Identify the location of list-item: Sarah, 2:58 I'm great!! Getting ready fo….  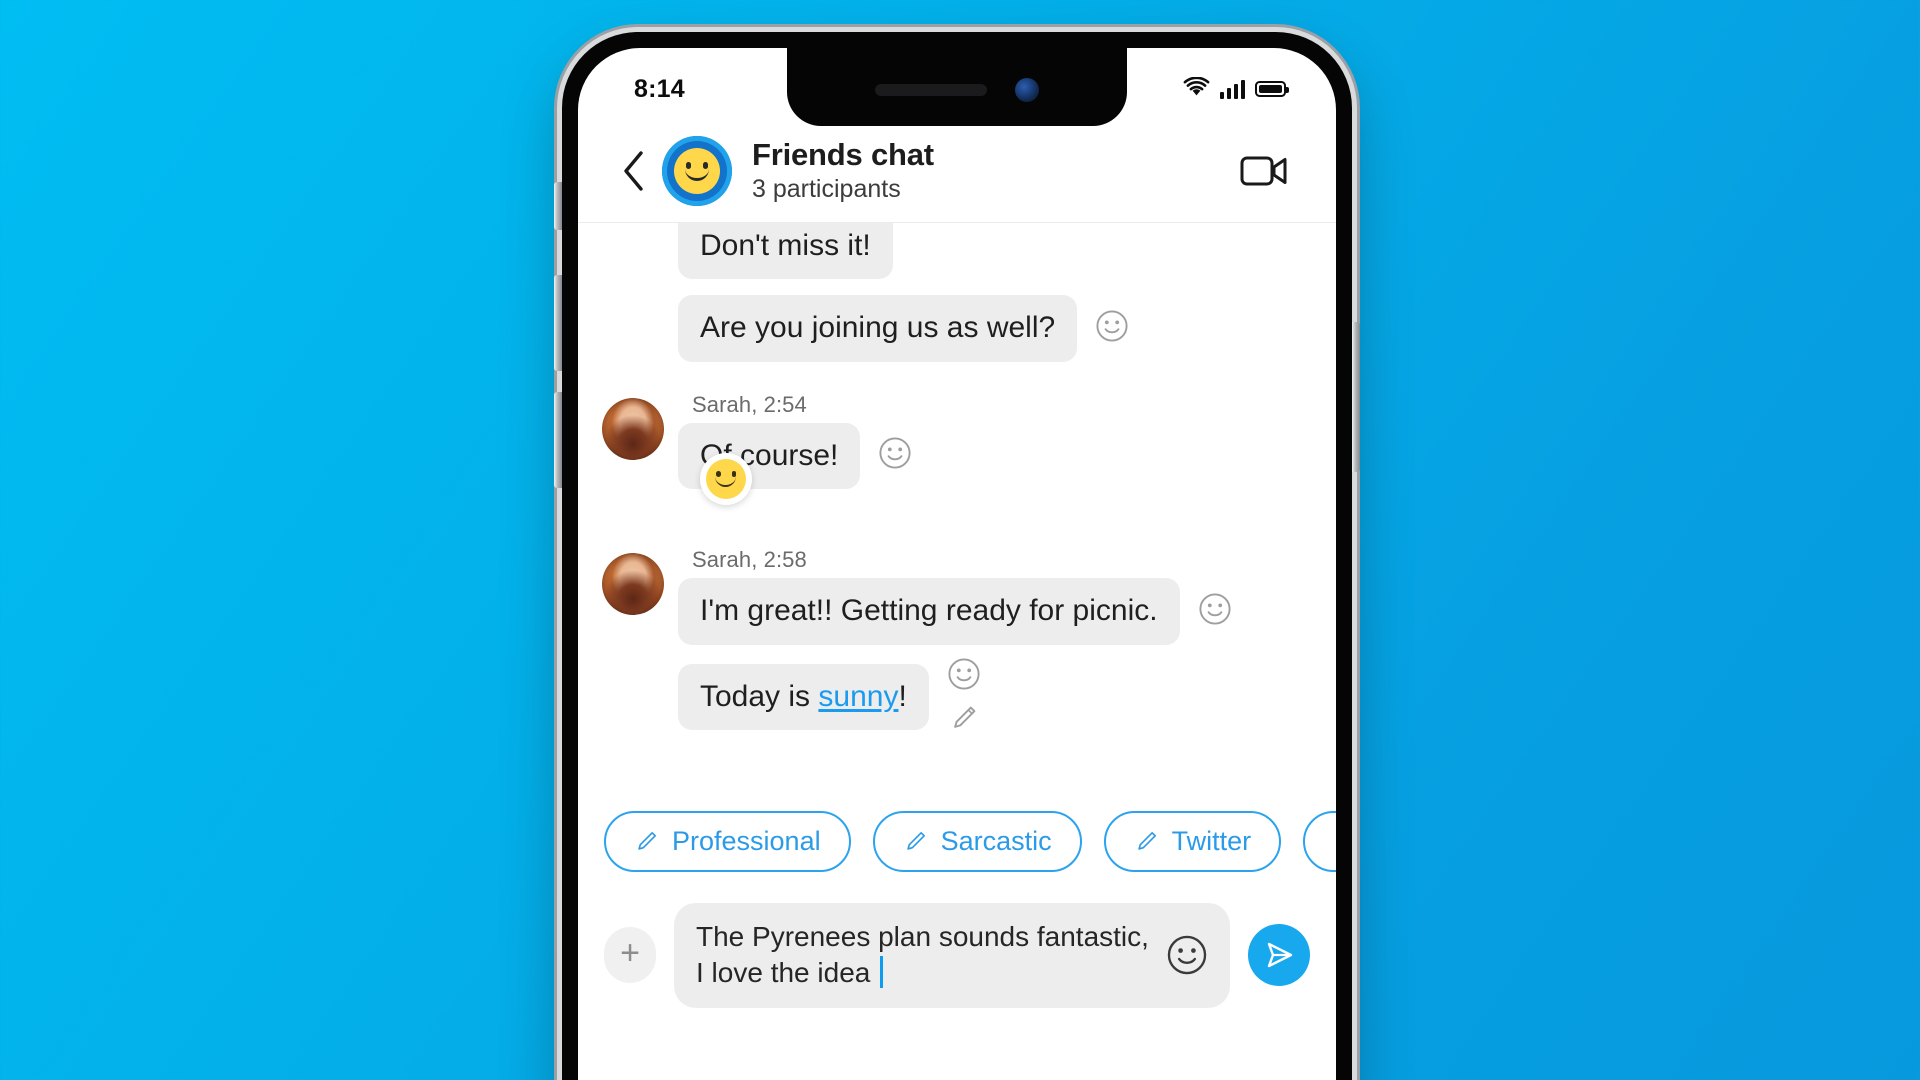
(946, 642).